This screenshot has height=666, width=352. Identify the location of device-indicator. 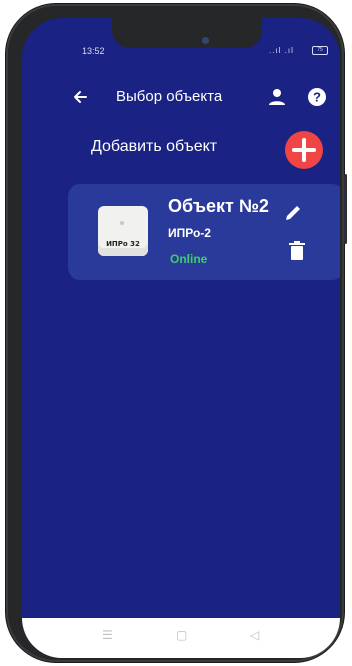
(122, 223).